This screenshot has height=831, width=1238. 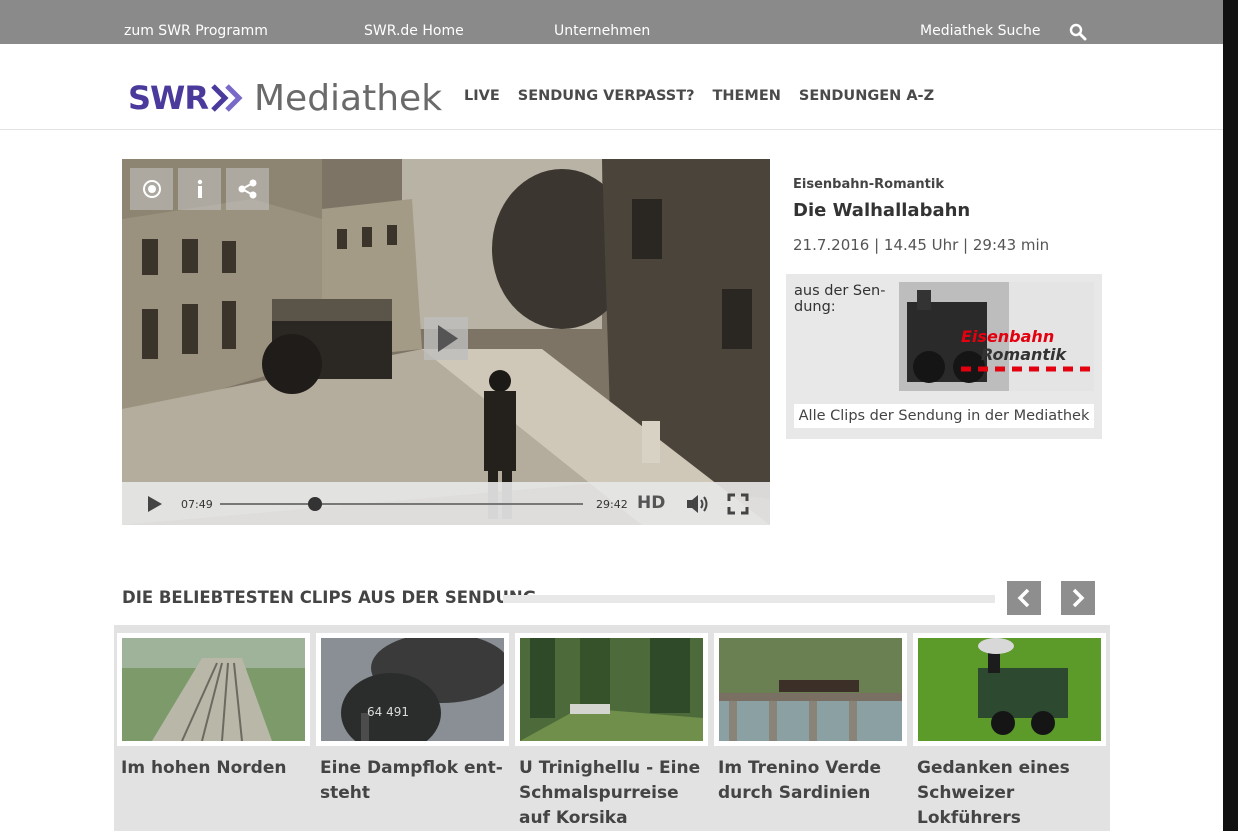 I want to click on clip-card: Im Trenino Verde durch Sardinien, so click(x=810, y=719).